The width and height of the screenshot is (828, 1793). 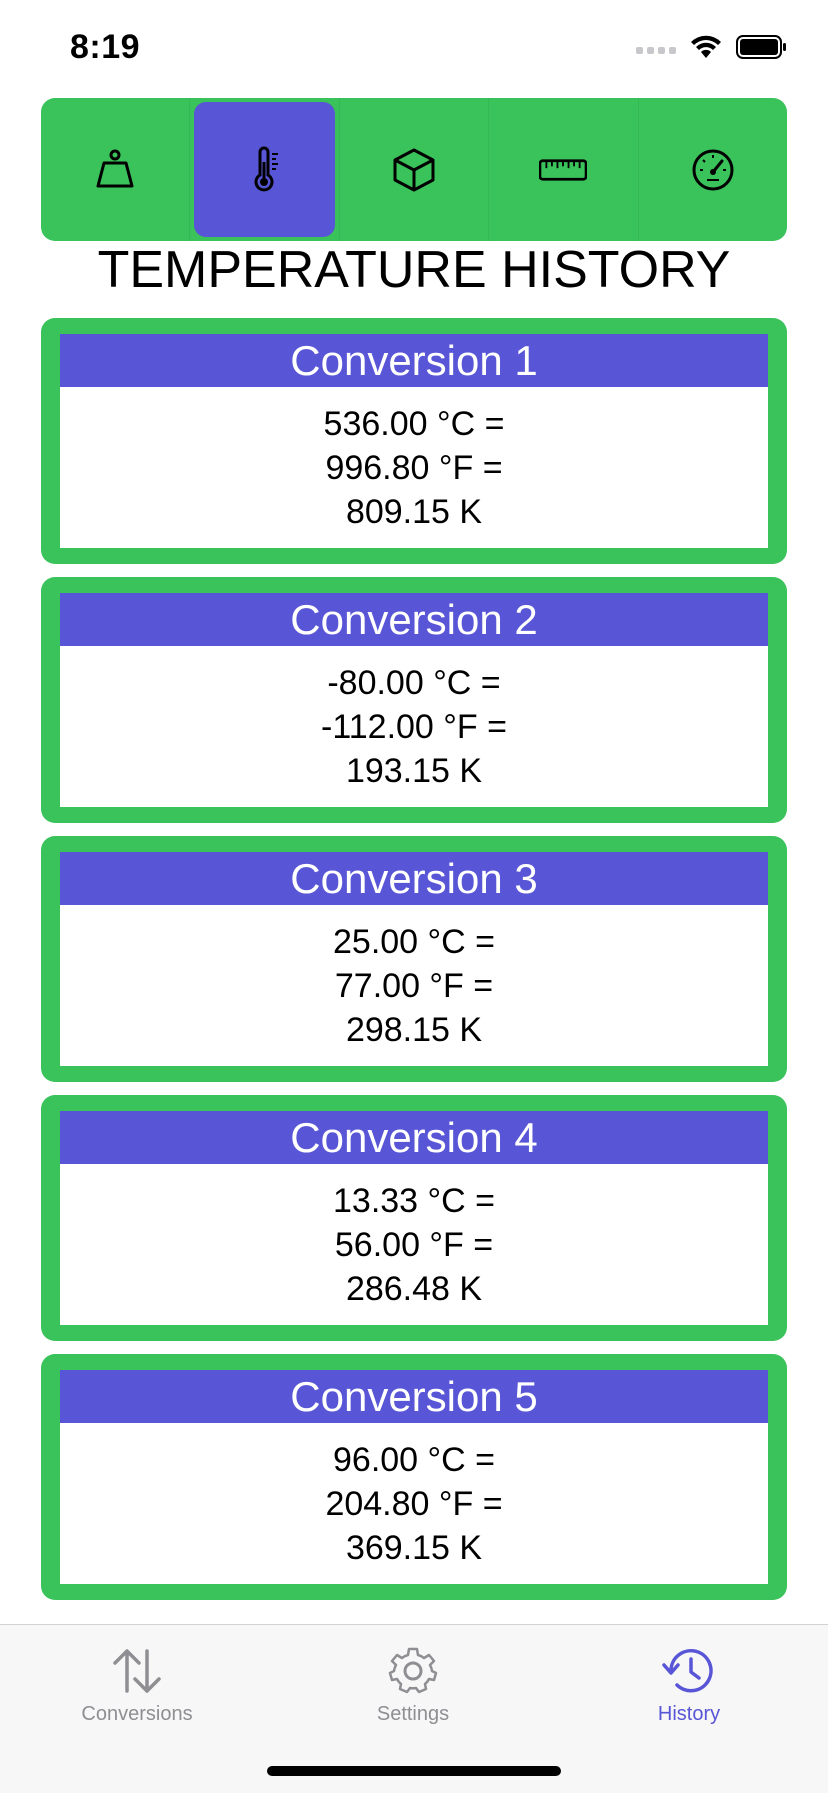 I want to click on celsius-value: -80.00 °C =, so click(x=414, y=682).